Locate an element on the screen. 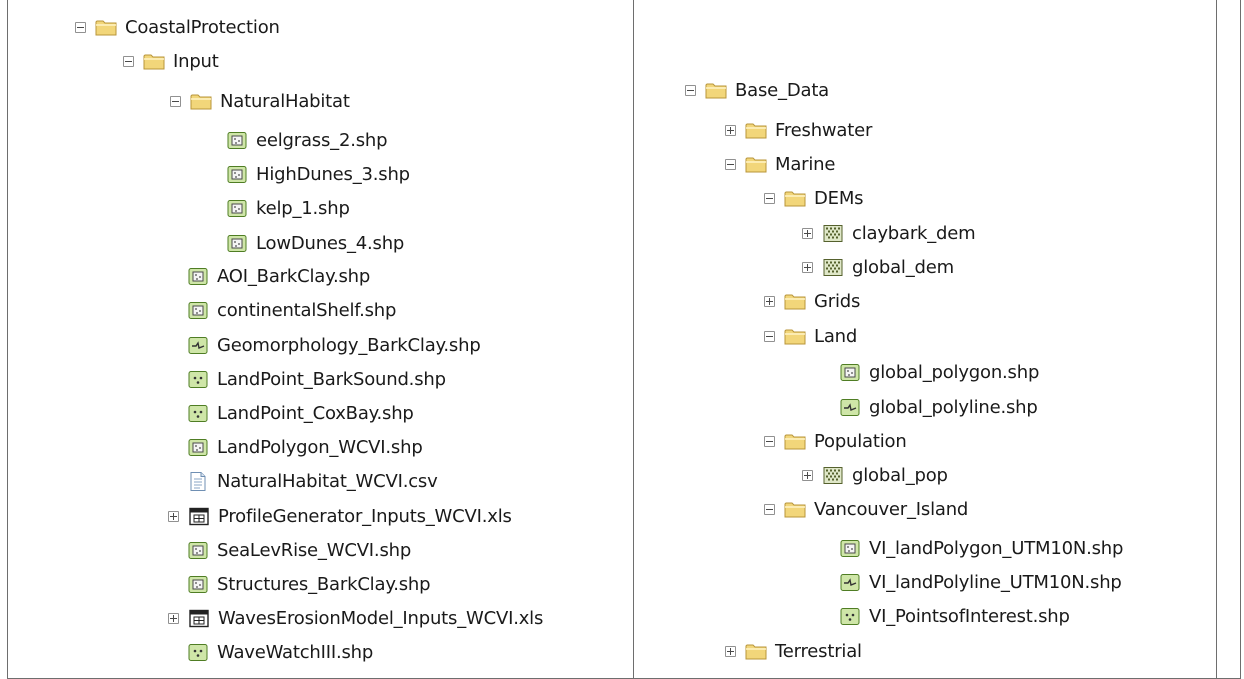 This screenshot has width=1244, height=679. tree-item-label: VI_landPolyline_UTM10N.shp is located at coordinates (995, 582).